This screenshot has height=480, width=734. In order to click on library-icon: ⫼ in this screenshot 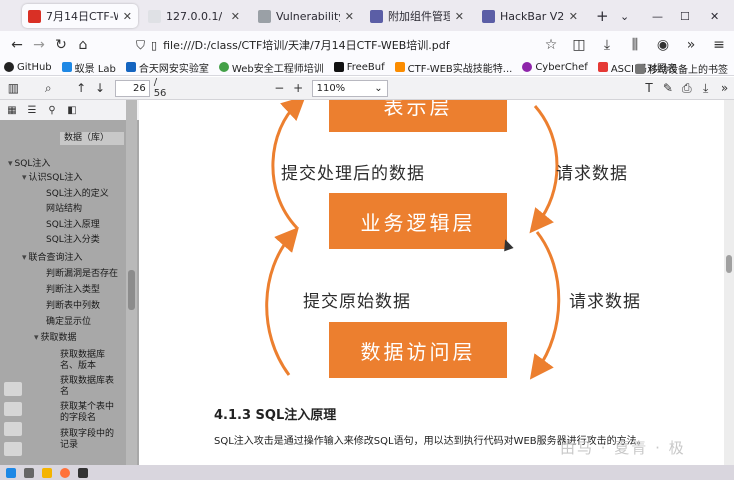, I will do `click(635, 45)`.